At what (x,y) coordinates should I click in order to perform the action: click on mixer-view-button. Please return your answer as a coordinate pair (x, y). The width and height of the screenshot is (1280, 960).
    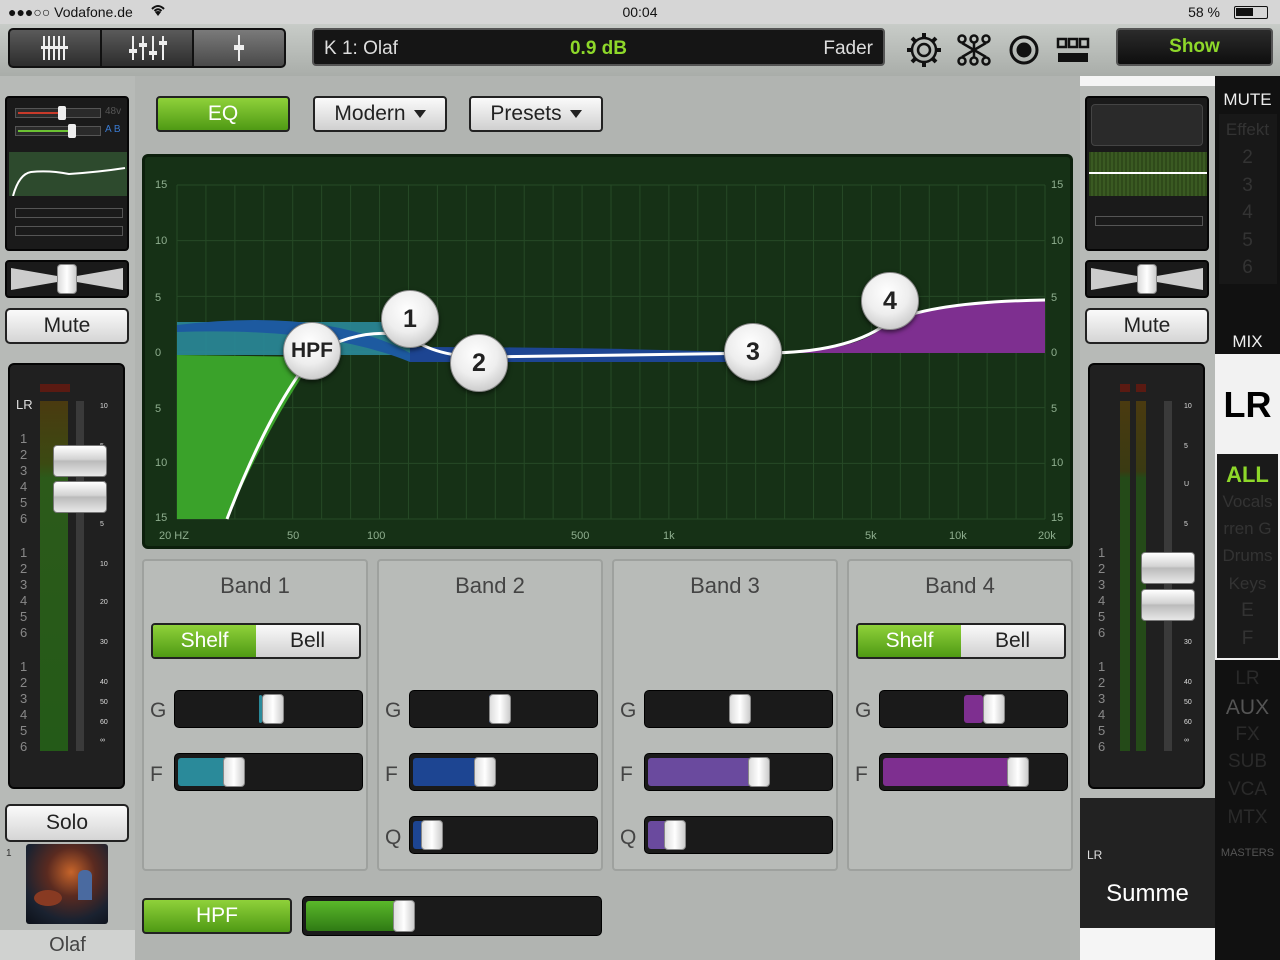
    Looking at the image, I should click on (55, 48).